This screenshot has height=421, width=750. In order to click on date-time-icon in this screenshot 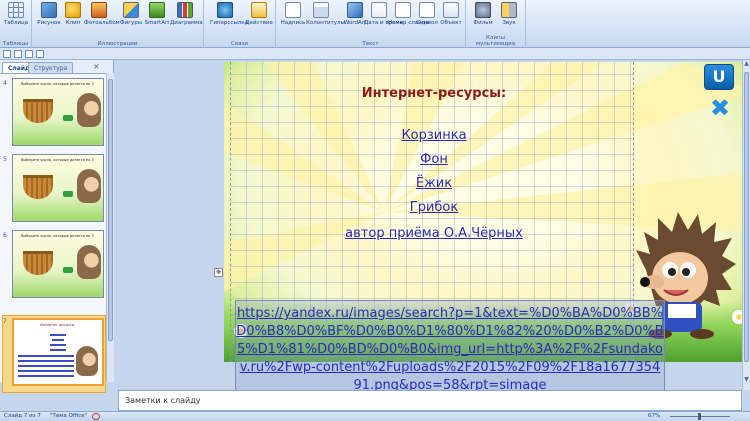, I will do `click(379, 10)`.